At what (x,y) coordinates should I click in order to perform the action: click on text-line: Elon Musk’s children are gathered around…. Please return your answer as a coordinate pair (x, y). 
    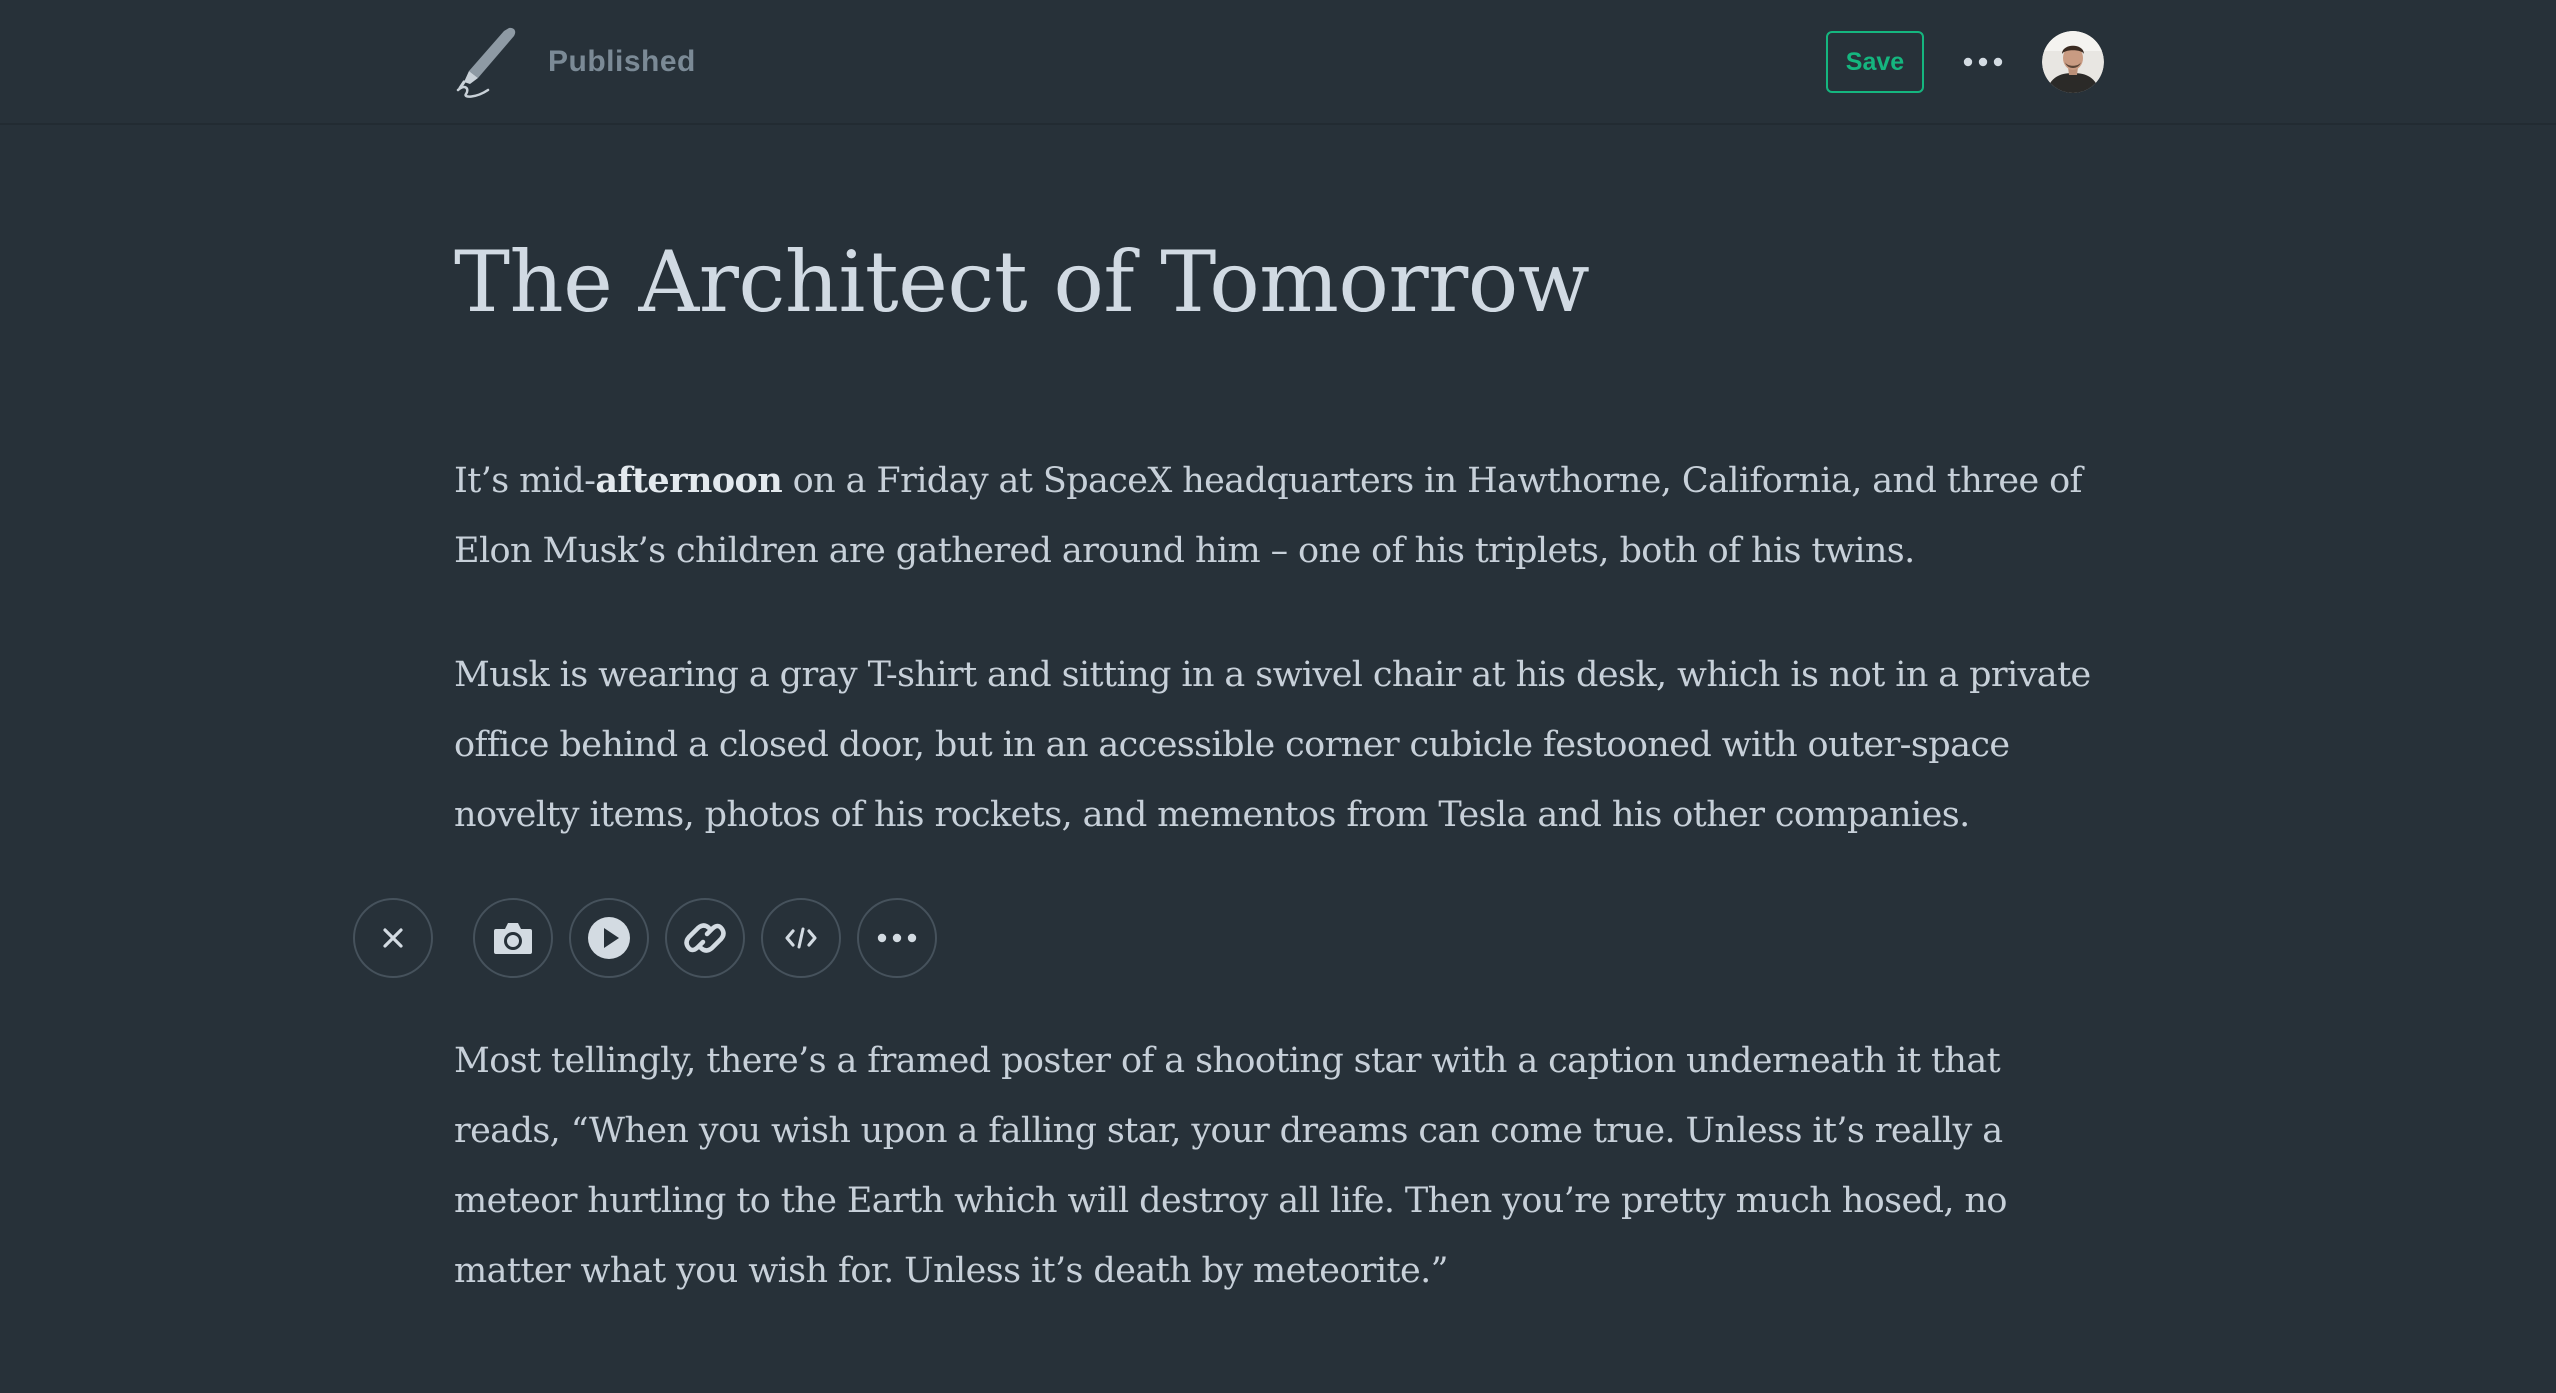
    Looking at the image, I should click on (1184, 551).